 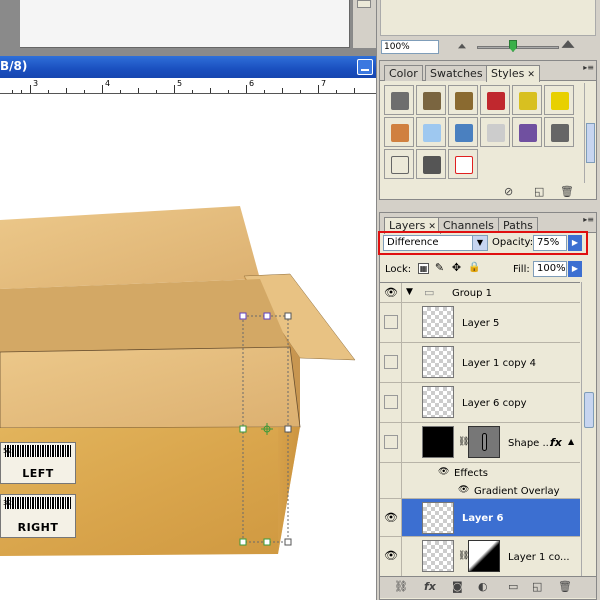 I want to click on layer-row-group-1: 👁 ▼ ▭ Group 1, so click(x=480, y=293).